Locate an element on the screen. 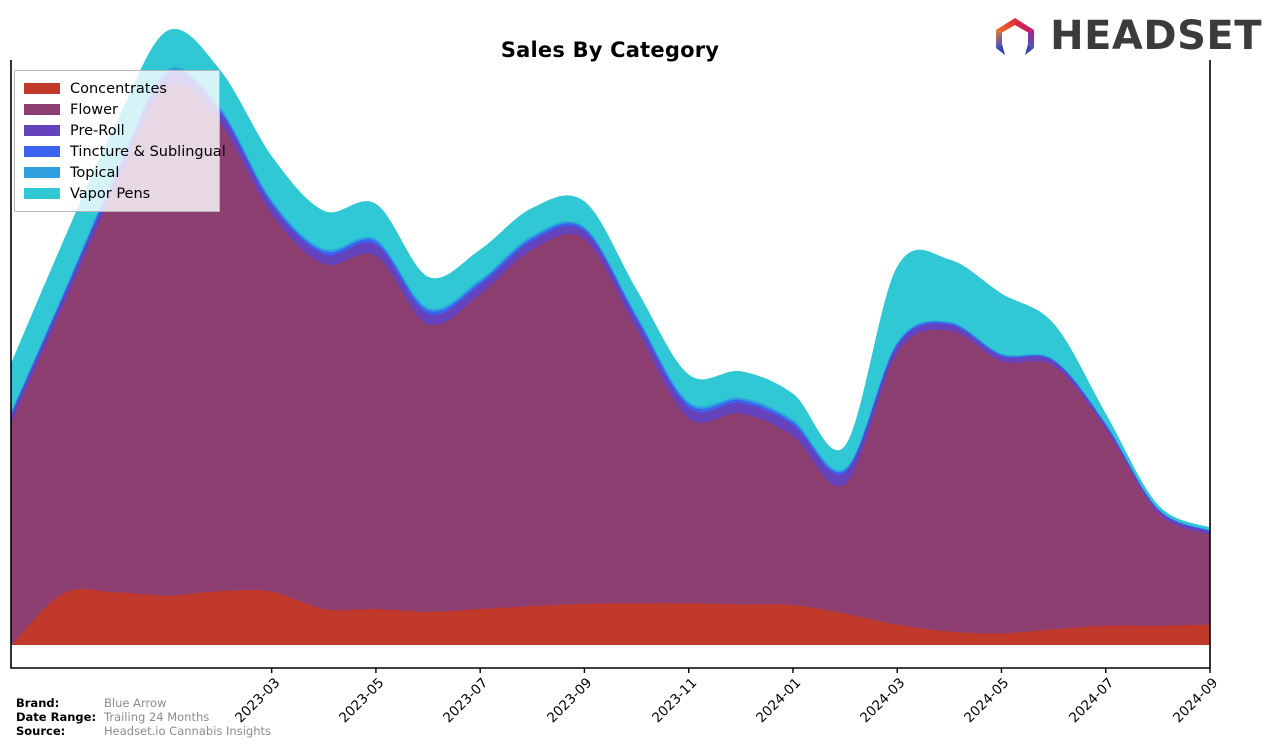  legend-item: Topical is located at coordinates (116, 172).